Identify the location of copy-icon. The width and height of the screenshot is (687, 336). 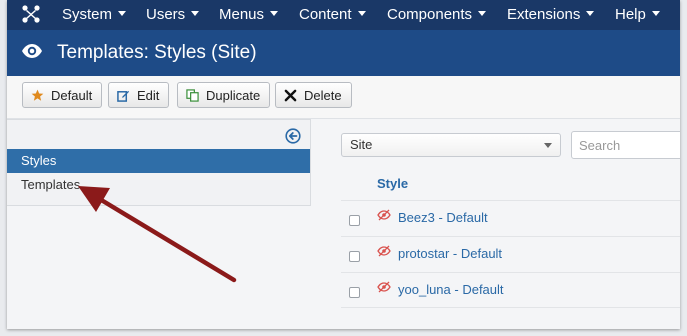
(192, 95).